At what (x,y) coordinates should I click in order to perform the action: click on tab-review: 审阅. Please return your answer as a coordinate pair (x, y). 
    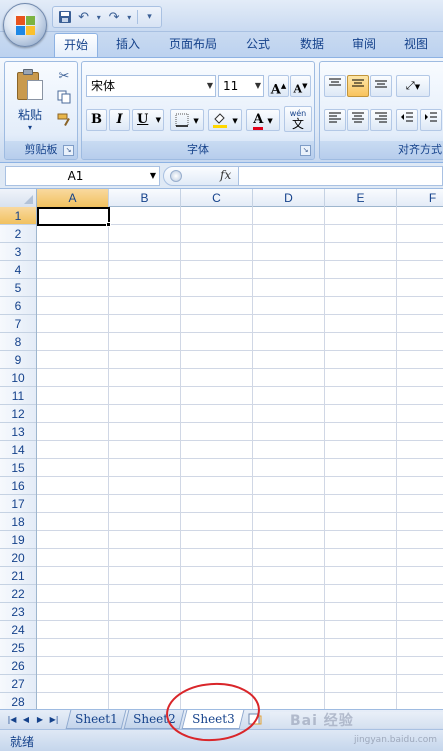
    Looking at the image, I should click on (364, 45).